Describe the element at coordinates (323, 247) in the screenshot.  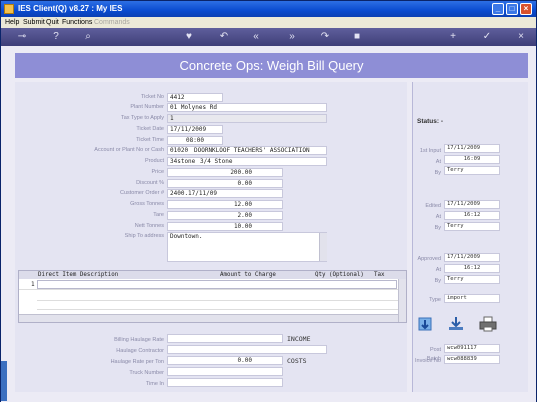
I see `ship-to-scrollbar` at that location.